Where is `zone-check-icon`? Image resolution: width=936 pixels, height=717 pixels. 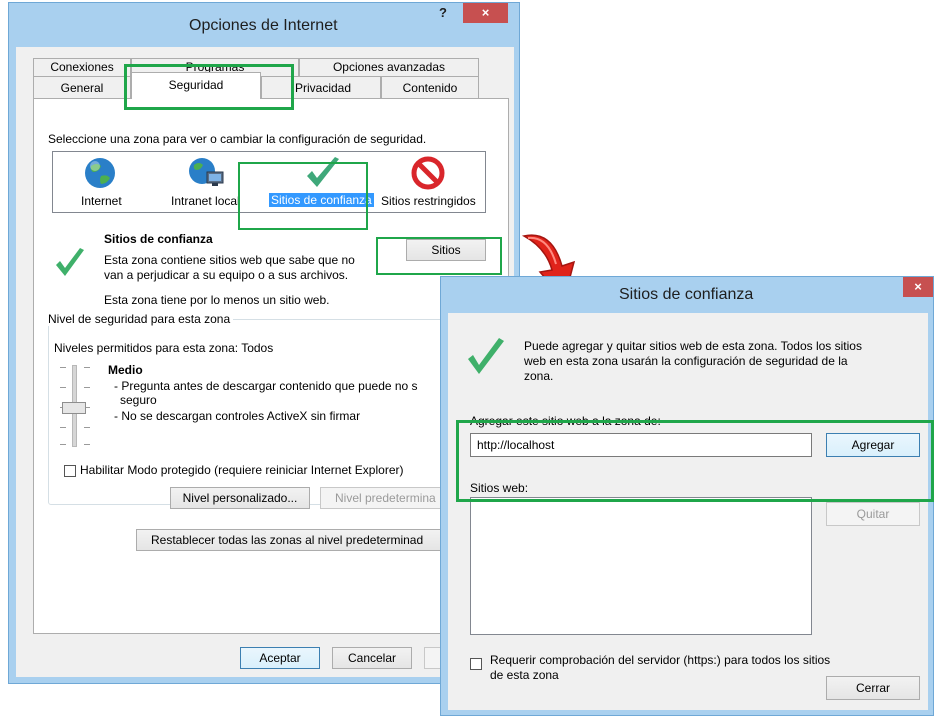
zone-check-icon is located at coordinates (70, 262).